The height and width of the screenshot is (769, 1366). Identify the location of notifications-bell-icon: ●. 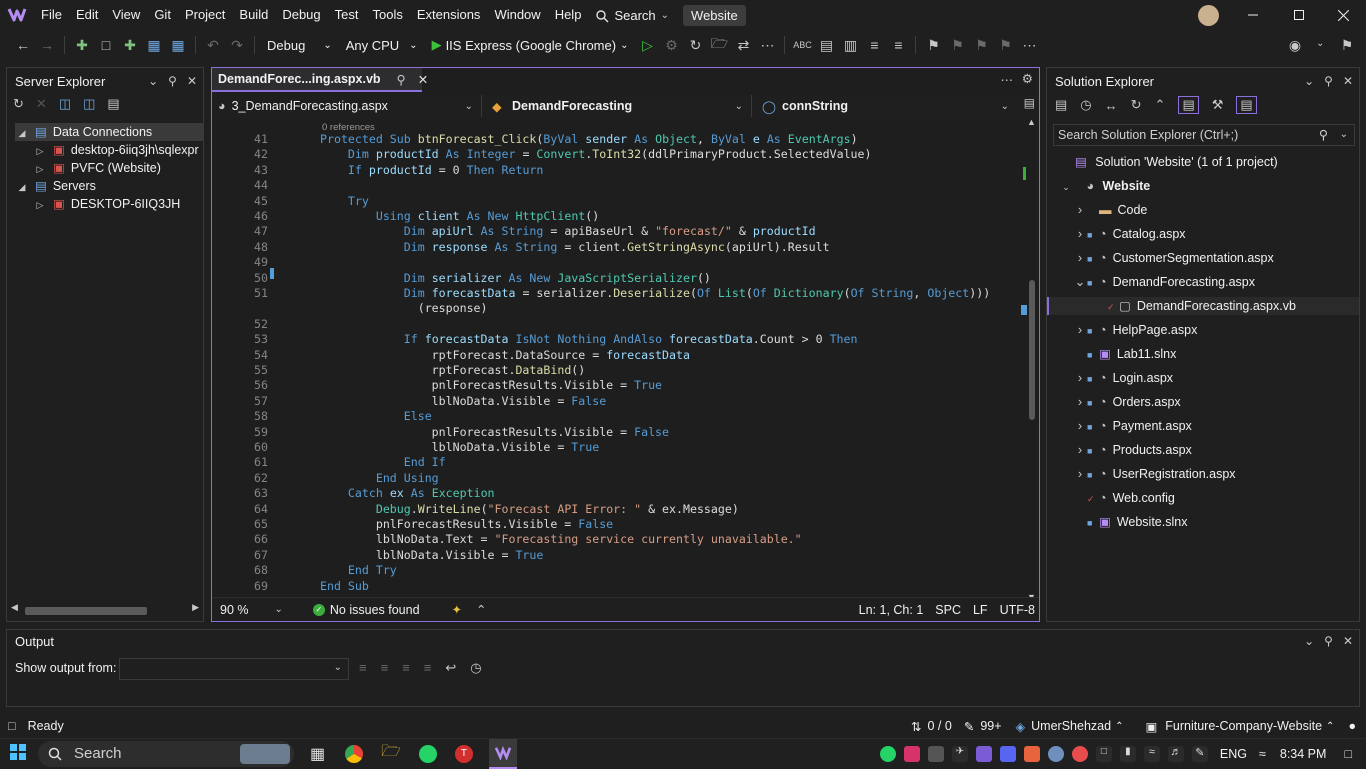
(1352, 726).